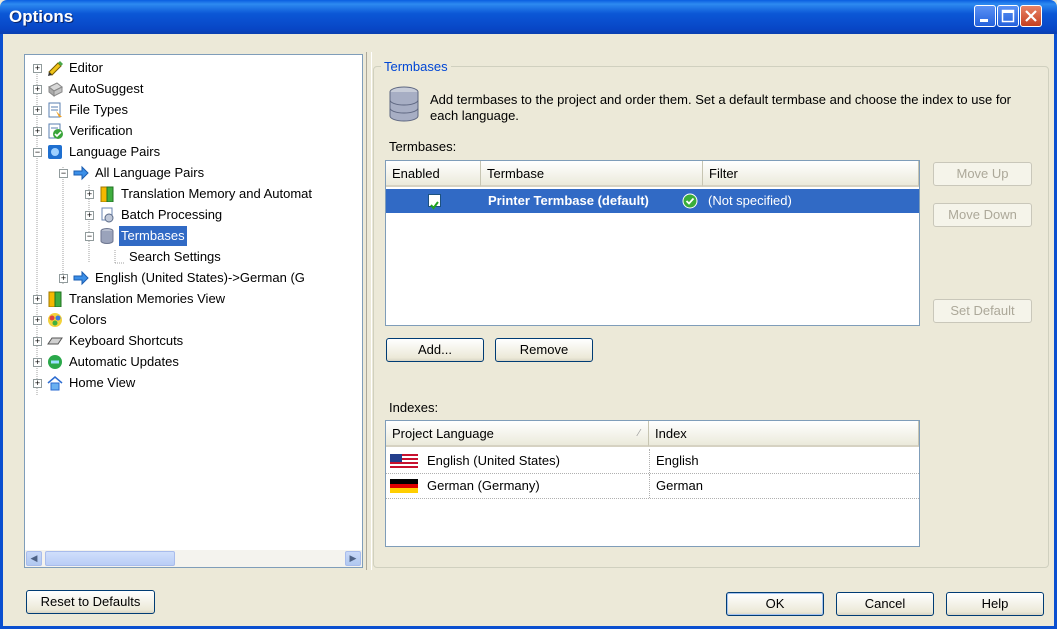 This screenshot has width=1057, height=629. Describe the element at coordinates (115, 151) in the screenshot. I see `tree-item-label: Language Pairs` at that location.